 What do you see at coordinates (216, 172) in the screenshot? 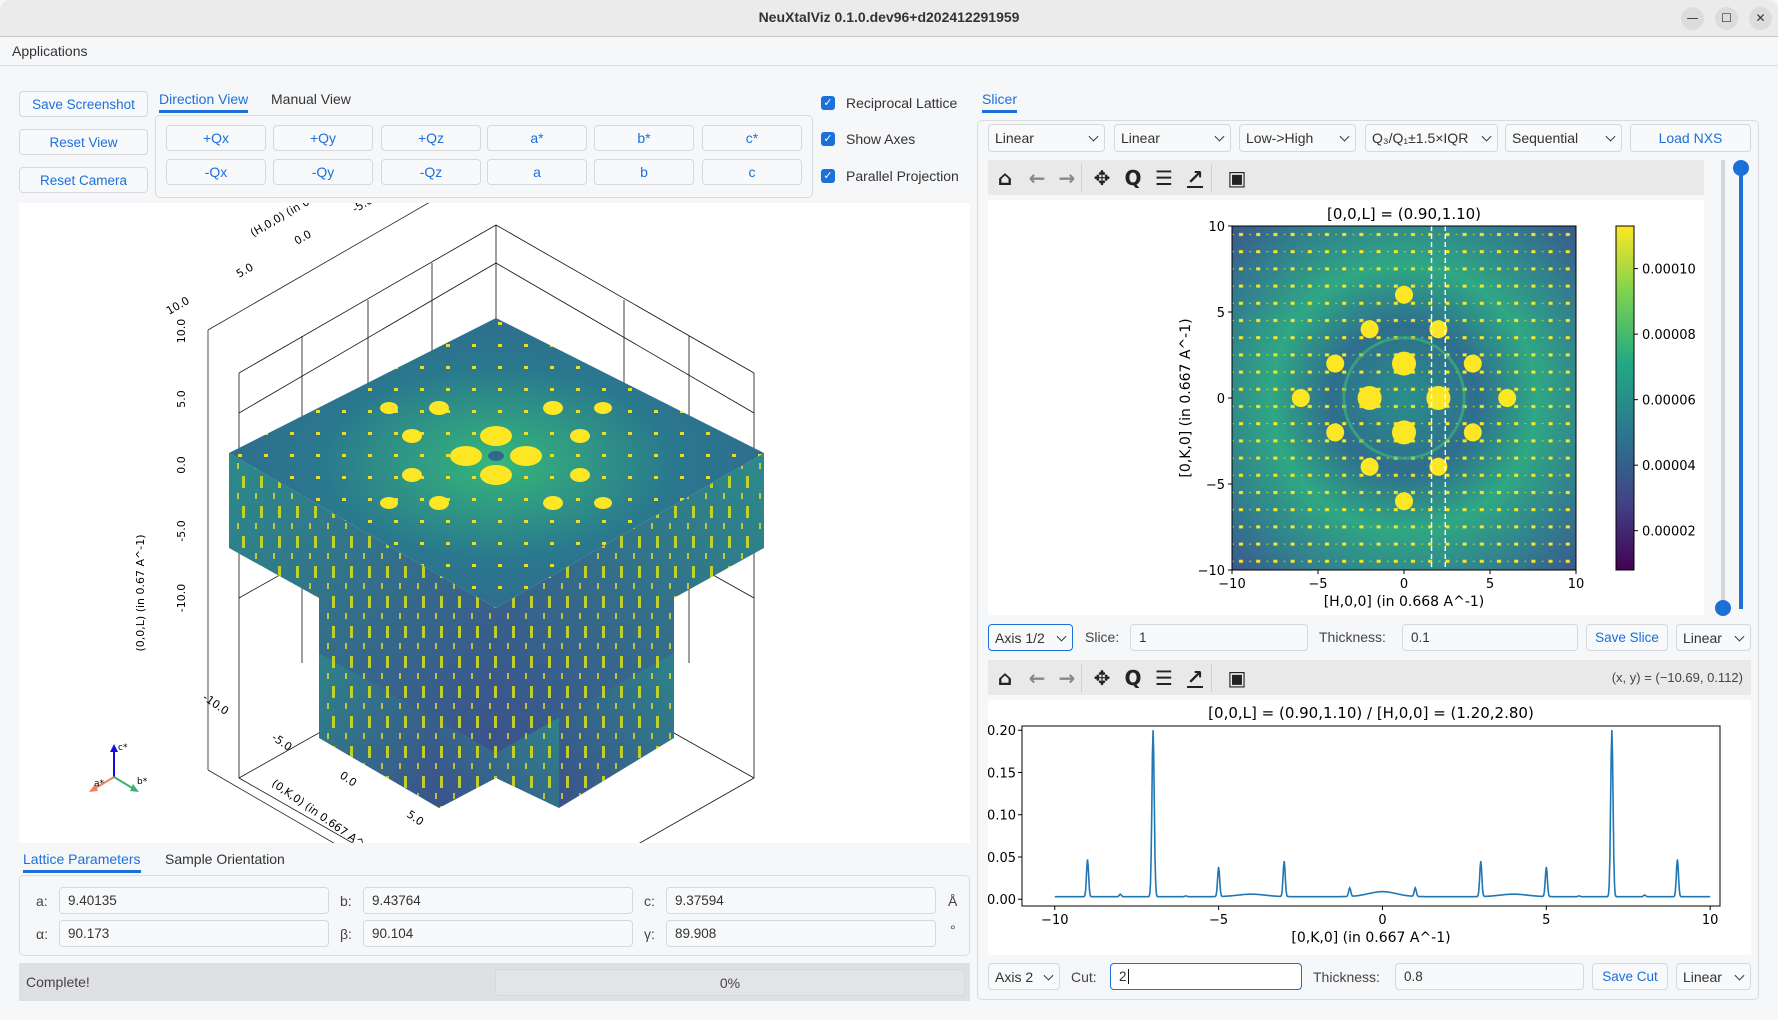
I see `direction-button-minus-qx: -Qx` at bounding box center [216, 172].